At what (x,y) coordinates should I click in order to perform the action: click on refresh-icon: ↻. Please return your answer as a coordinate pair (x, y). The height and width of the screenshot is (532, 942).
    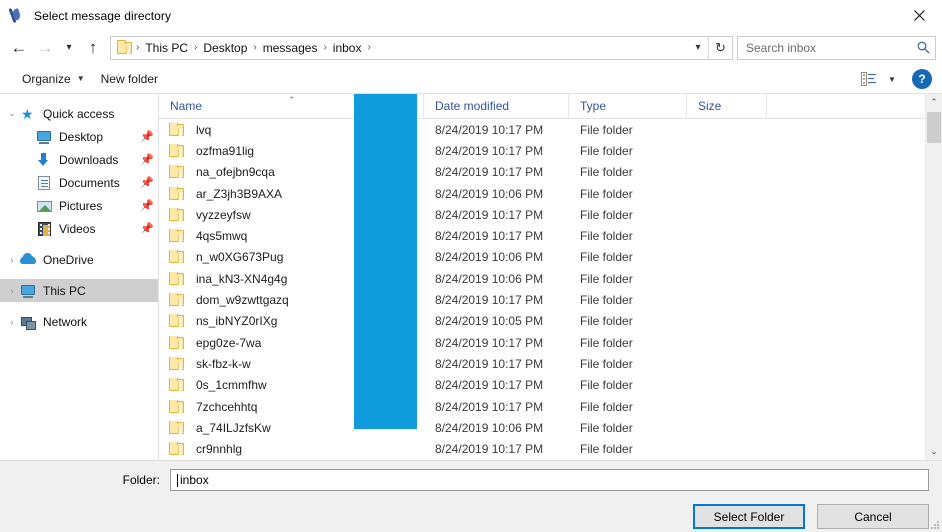
    Looking at the image, I should click on (720, 47).